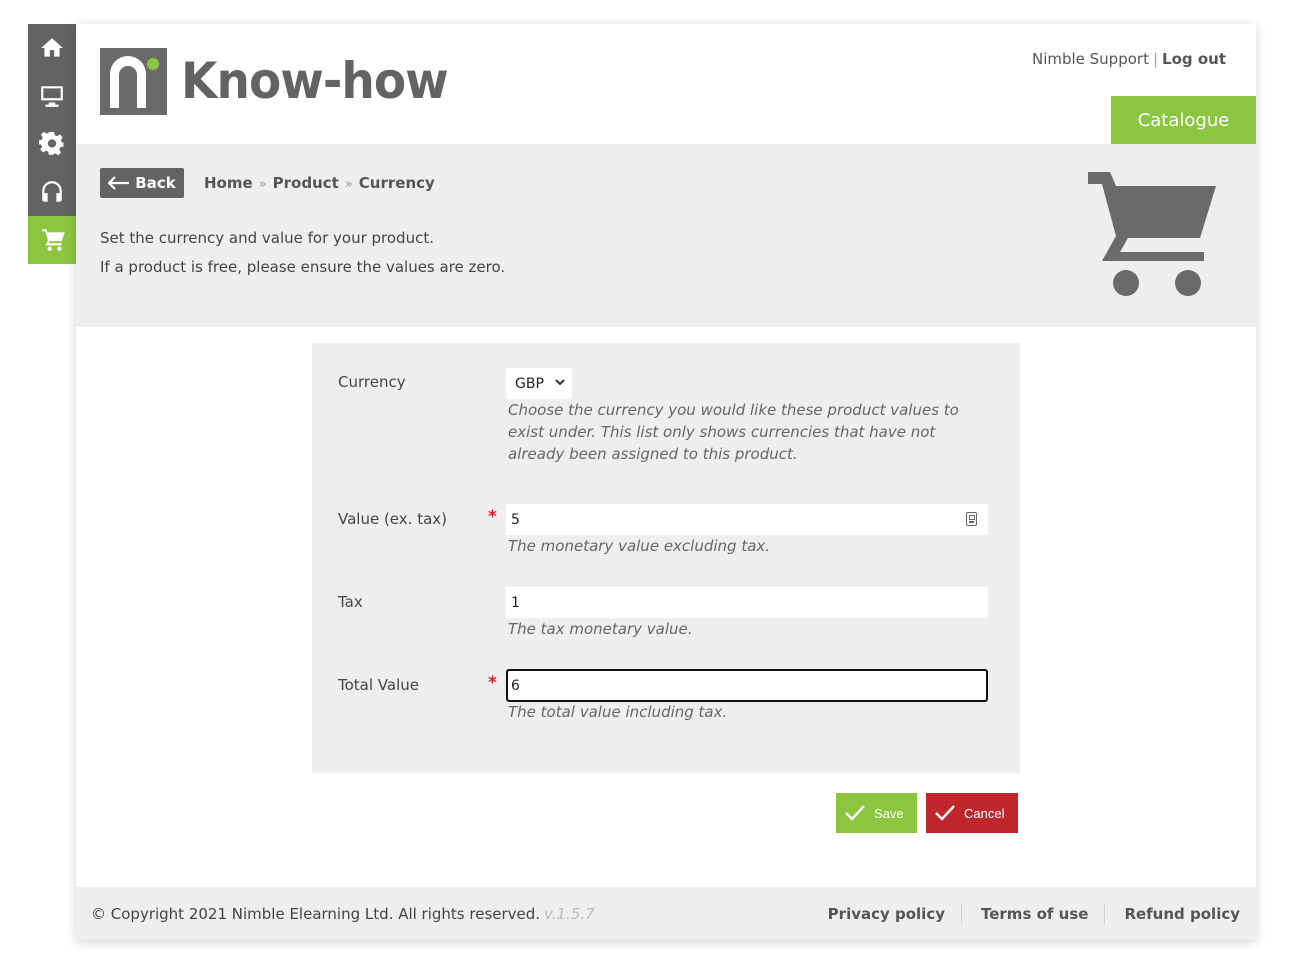  I want to click on monitor-icon, so click(52, 96).